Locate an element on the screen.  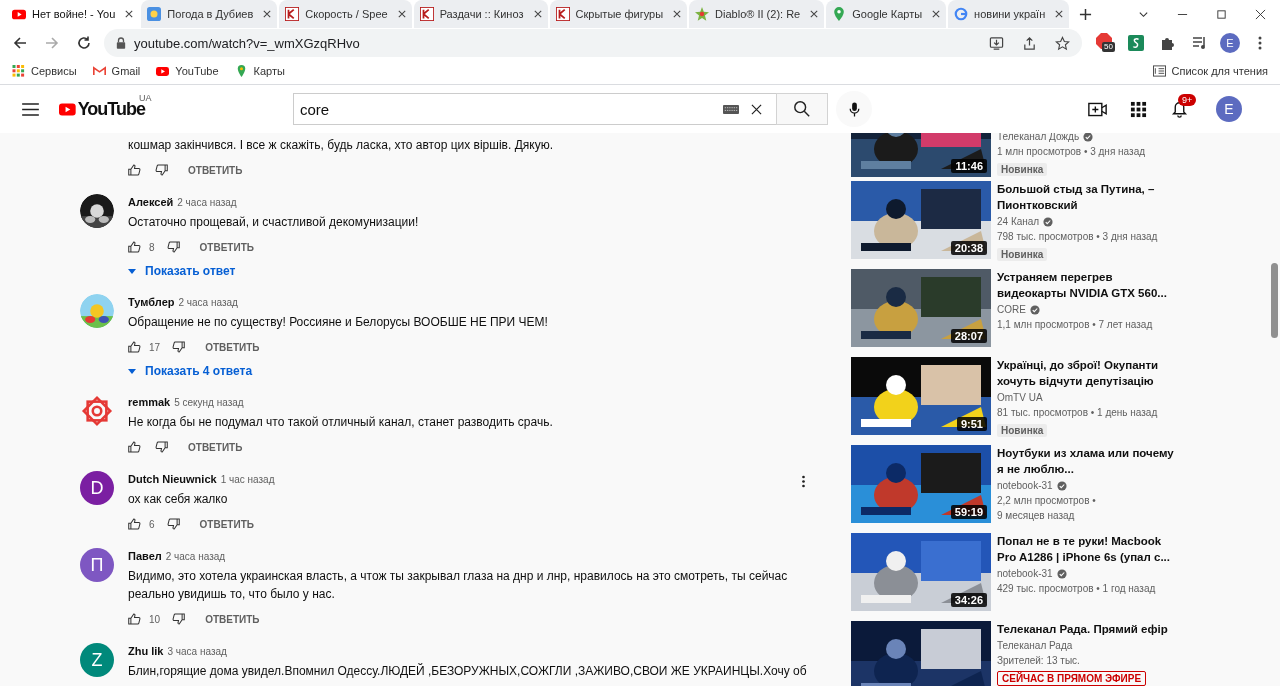
video-title: Большой стыд за Путина, – Пионтковский is located at coordinates (1089, 197).